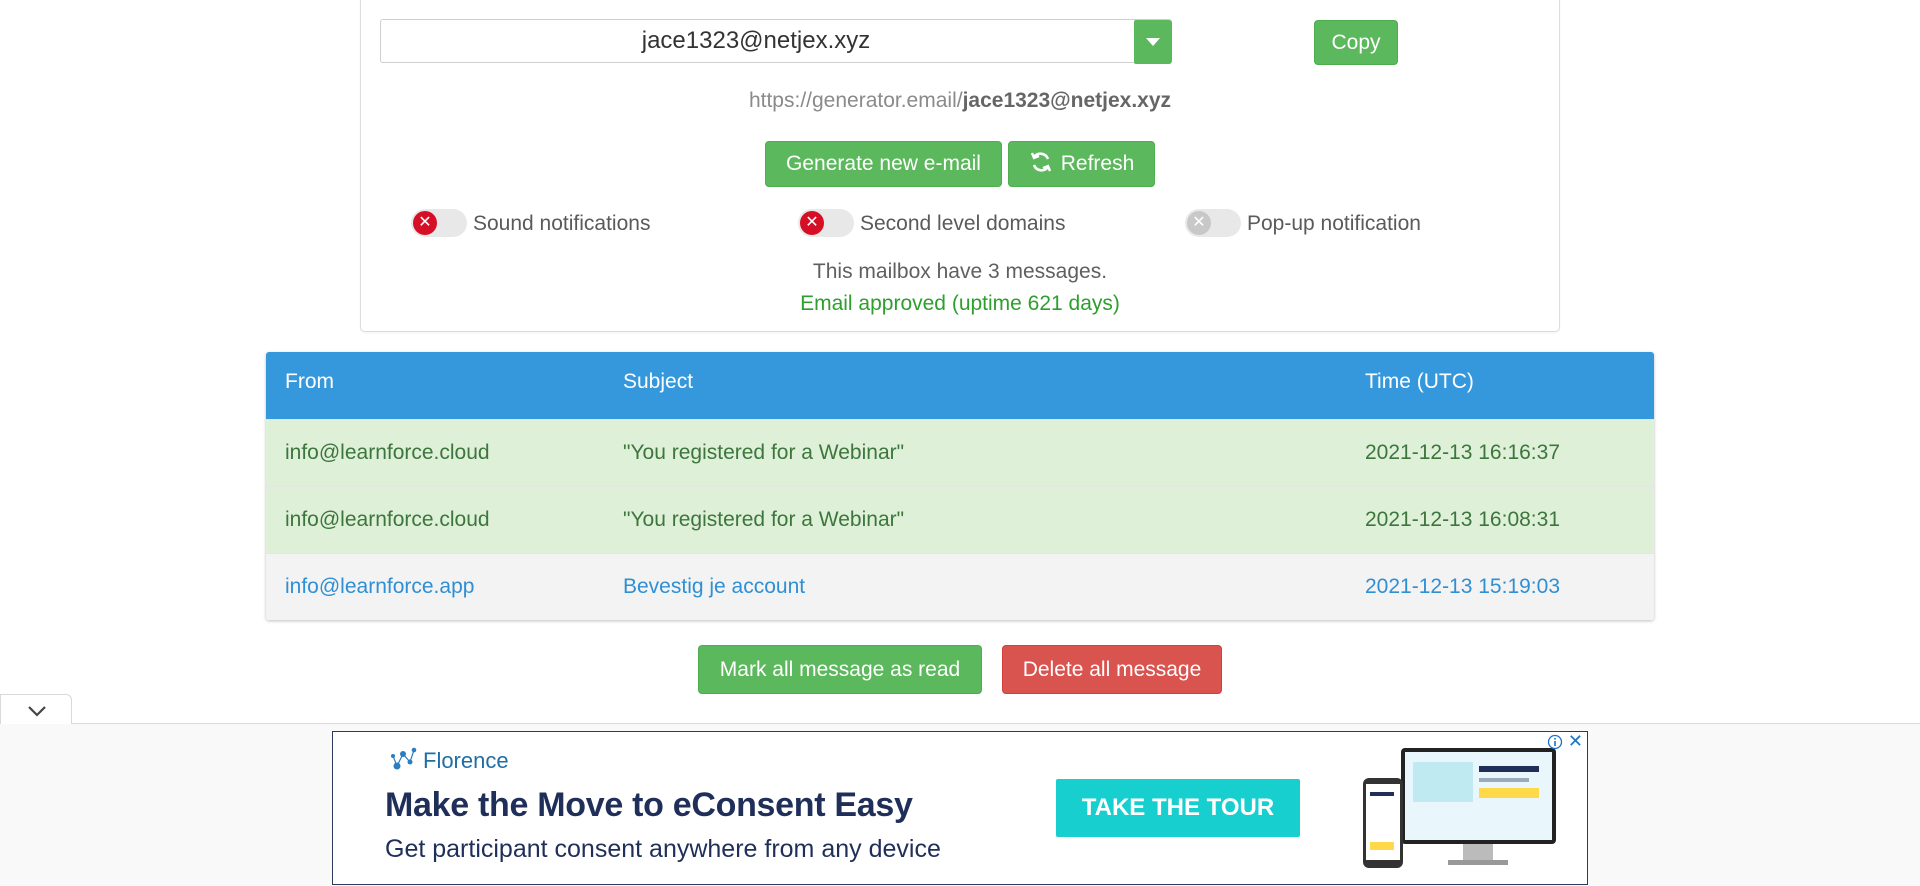 Image resolution: width=1920 pixels, height=886 pixels. I want to click on take-the-tour-button: TAKE THE TOUR, so click(1178, 808).